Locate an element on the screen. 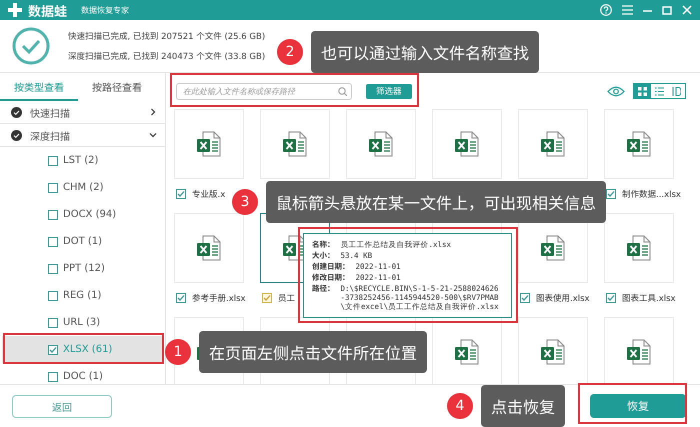 Image resolution: width=700 pixels, height=427 pixels. callout-tooltip: 在页面左侧点击文件所在位置 is located at coordinates (313, 352).